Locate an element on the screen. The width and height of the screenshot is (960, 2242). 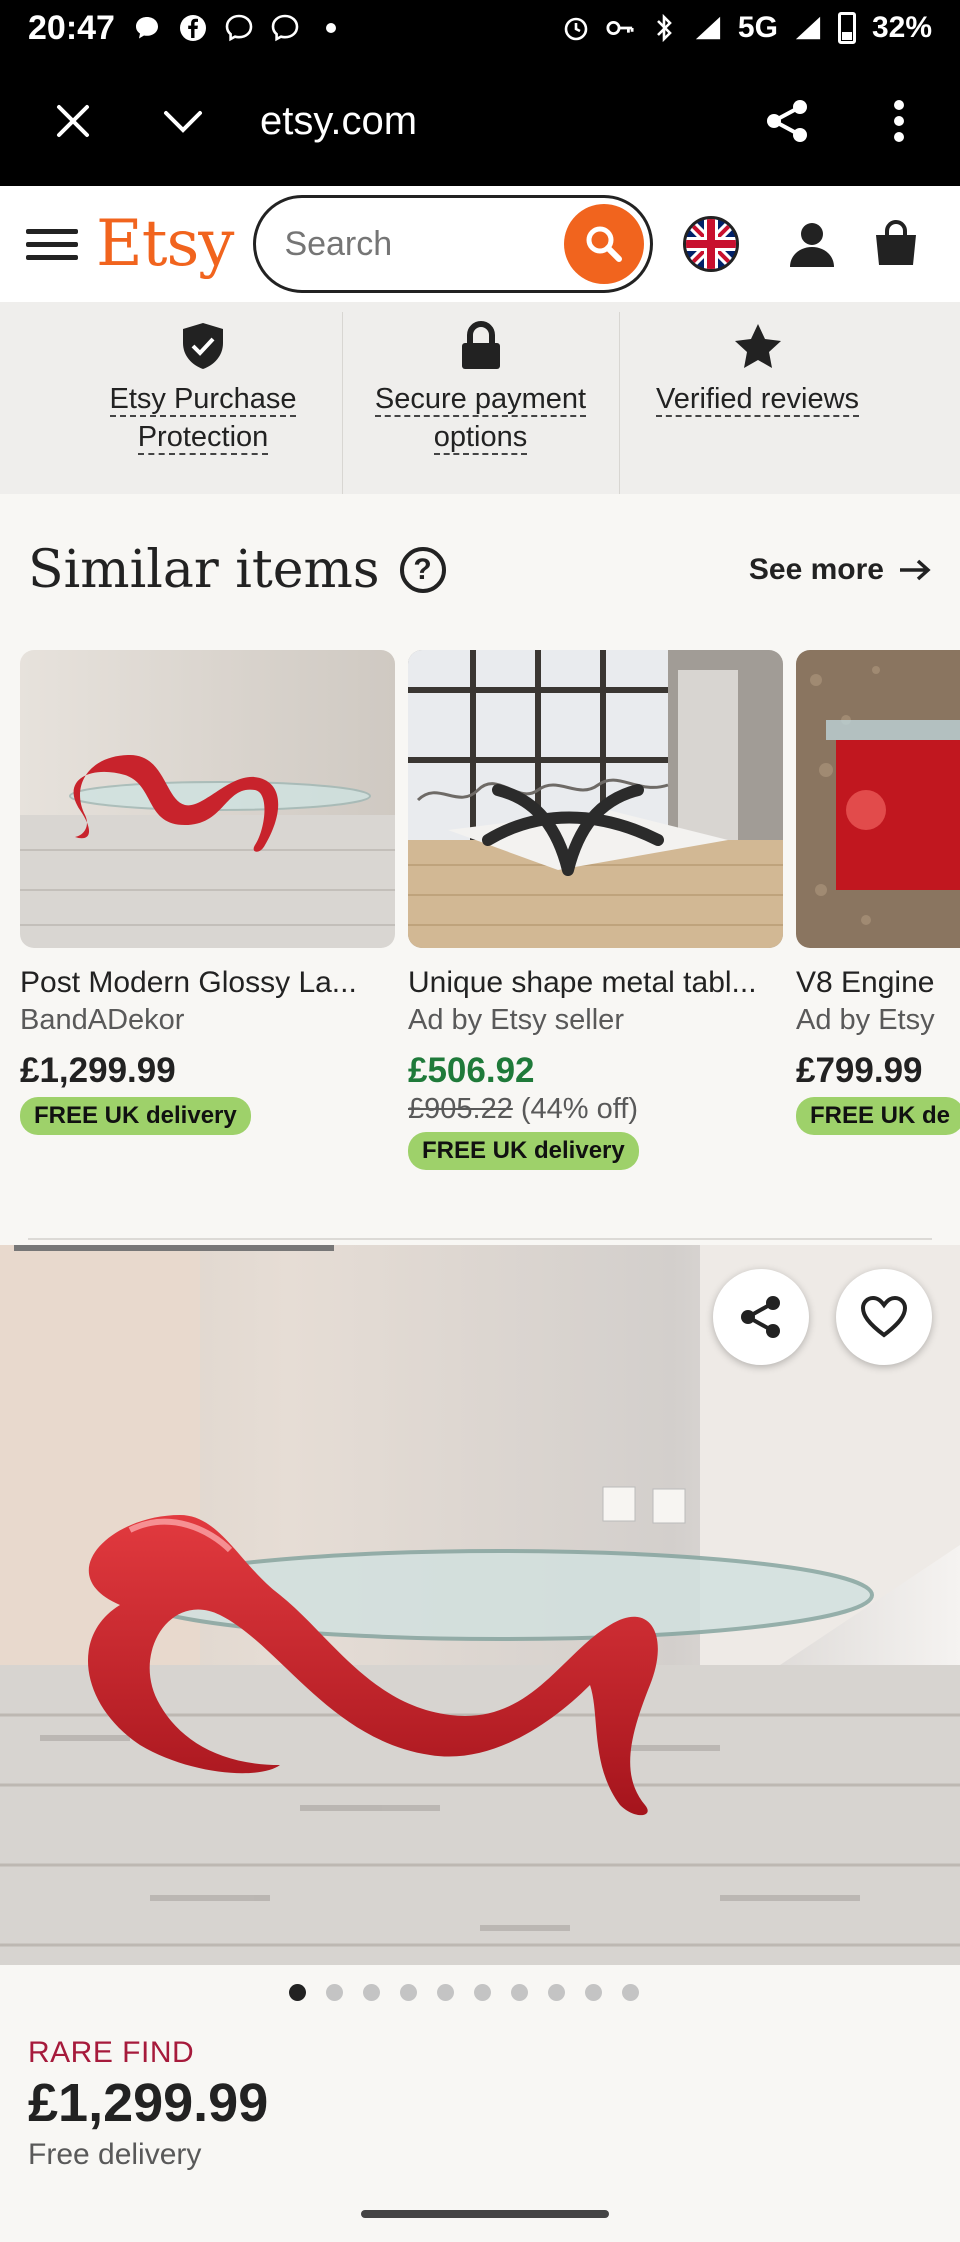
item-seller: Ad by Etsy is located at coordinates (865, 1020).